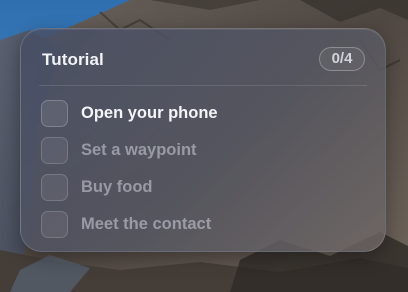 This screenshot has height=292, width=408. What do you see at coordinates (149, 113) in the screenshot?
I see `task-label-open-phone: Open your phone` at bounding box center [149, 113].